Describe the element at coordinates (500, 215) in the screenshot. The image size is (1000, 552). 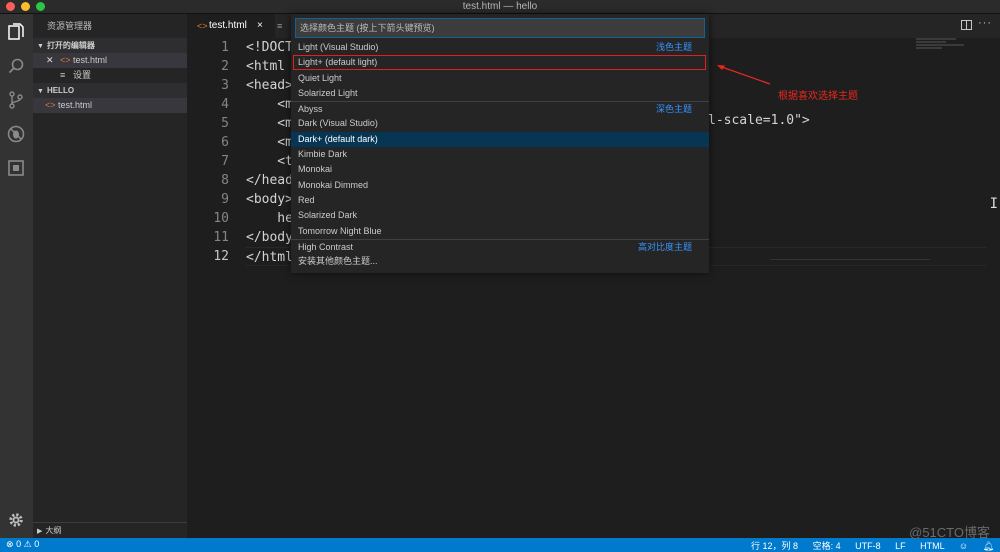
I see `theme-item: Solarized Dark` at that location.